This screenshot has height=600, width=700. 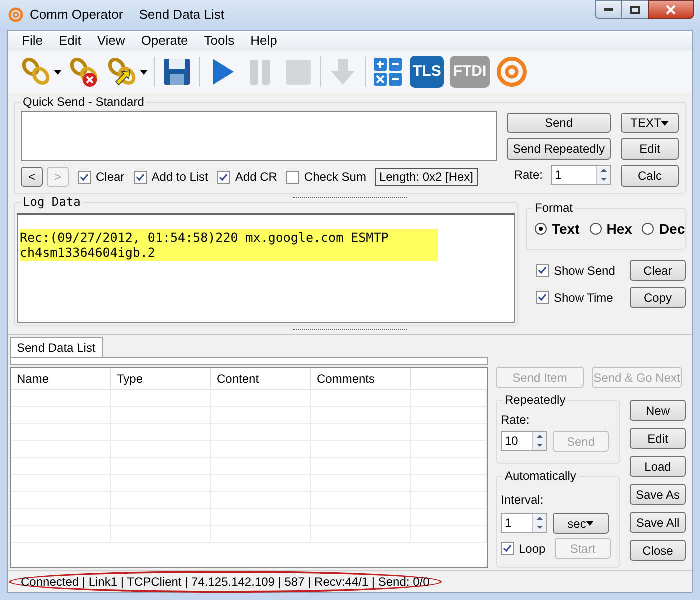 What do you see at coordinates (32, 41) in the screenshot?
I see `menu-item: File` at bounding box center [32, 41].